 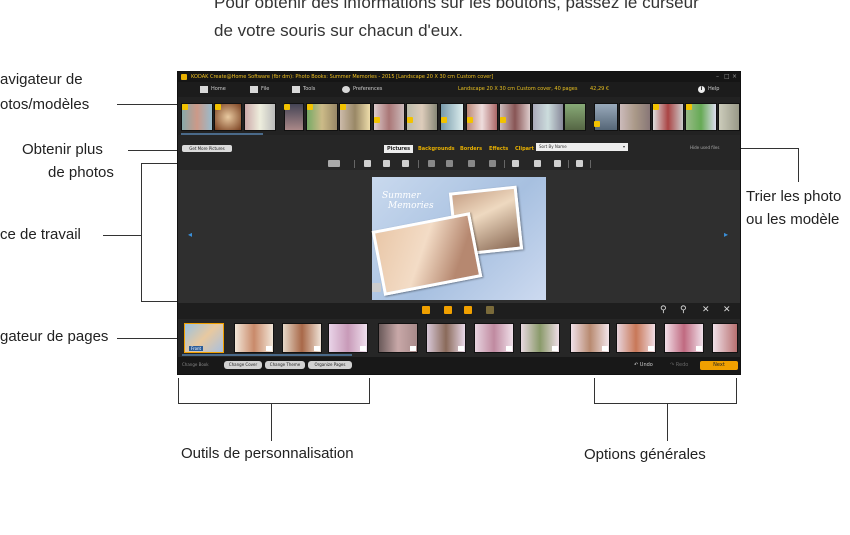 What do you see at coordinates (285, 365) in the screenshot?
I see `change-theme-button: Change Theme` at bounding box center [285, 365].